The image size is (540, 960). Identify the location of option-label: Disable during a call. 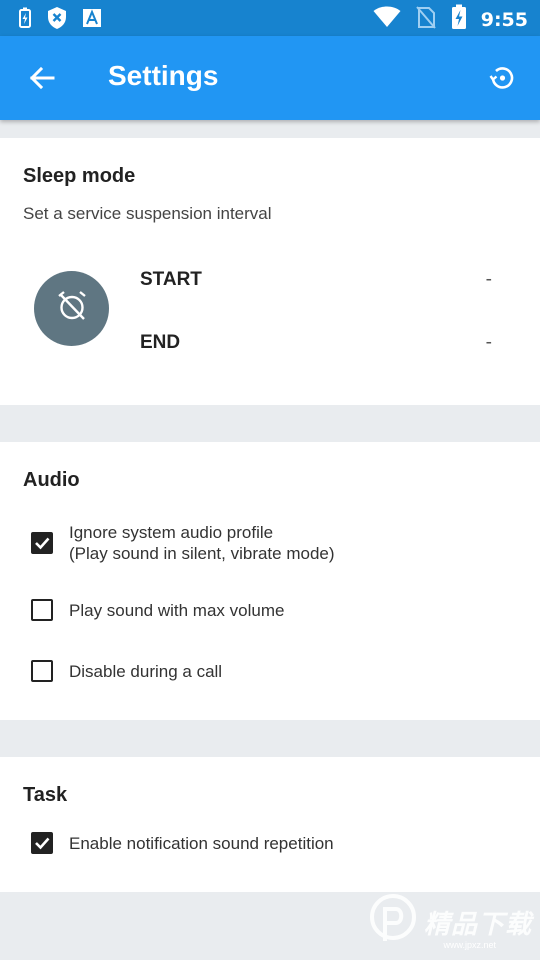
(146, 671).